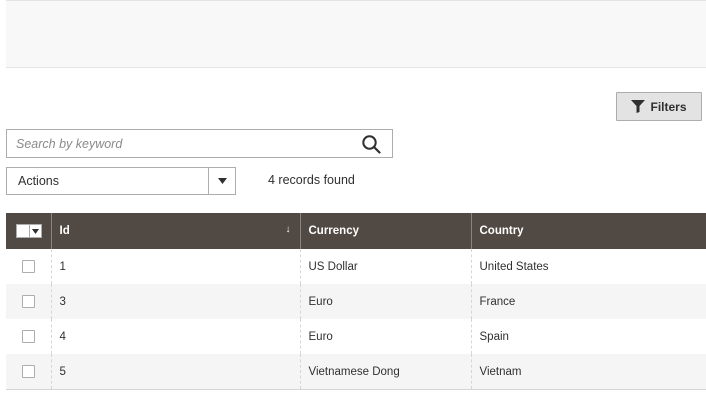 This screenshot has height=397, width=706. I want to click on cell-currency: Vietnamese Dong, so click(385, 371).